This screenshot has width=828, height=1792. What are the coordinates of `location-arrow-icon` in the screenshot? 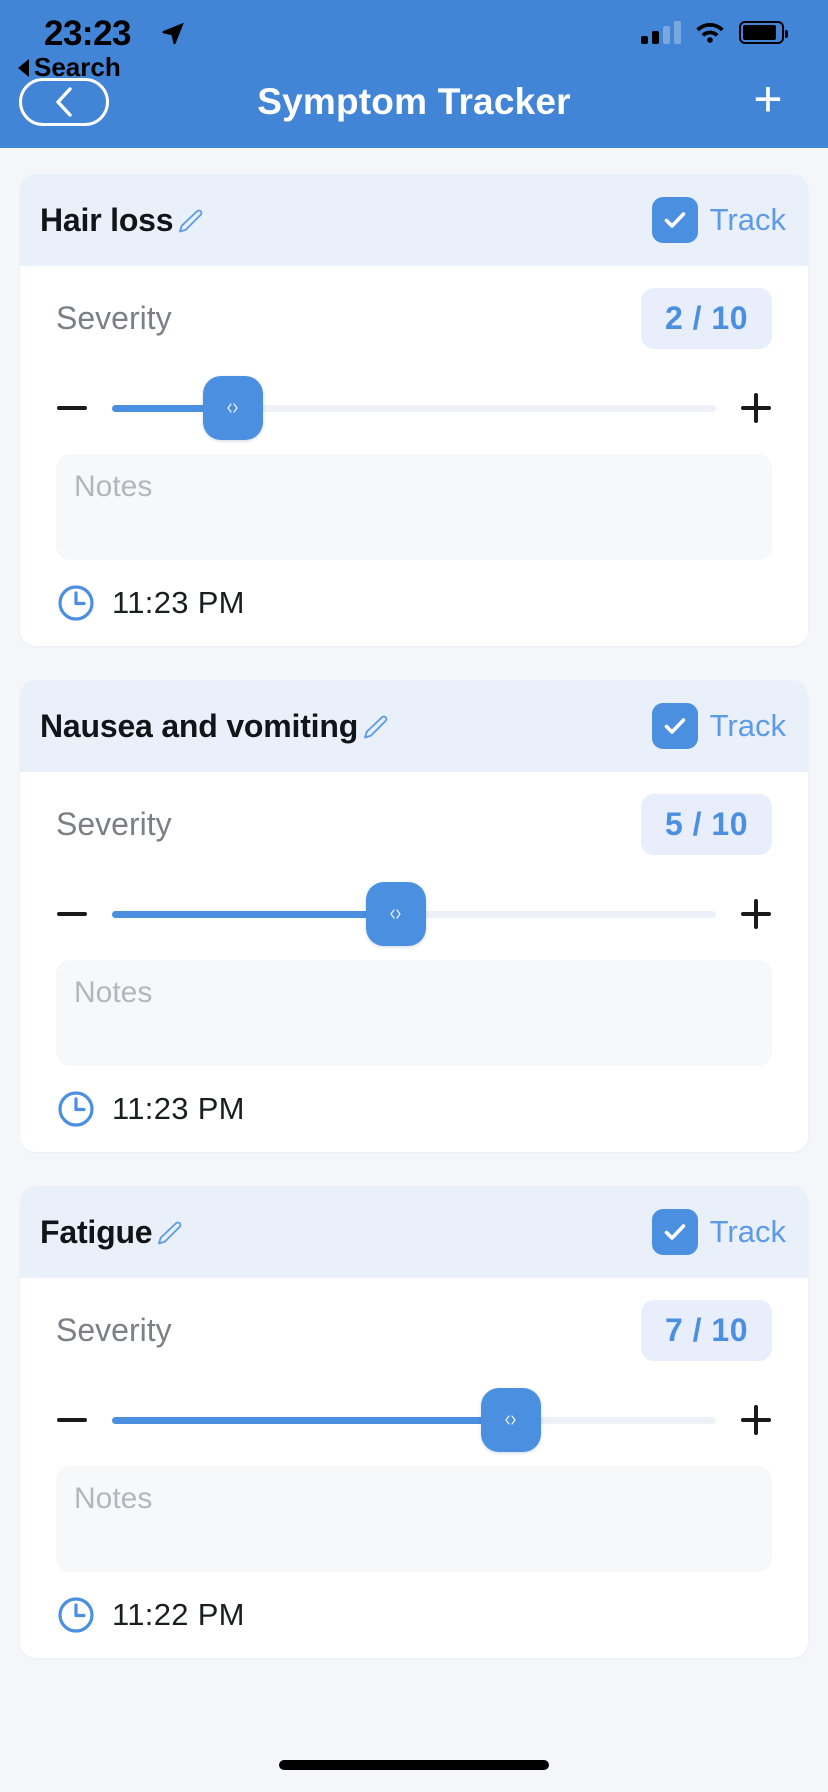 It's located at (173, 33).